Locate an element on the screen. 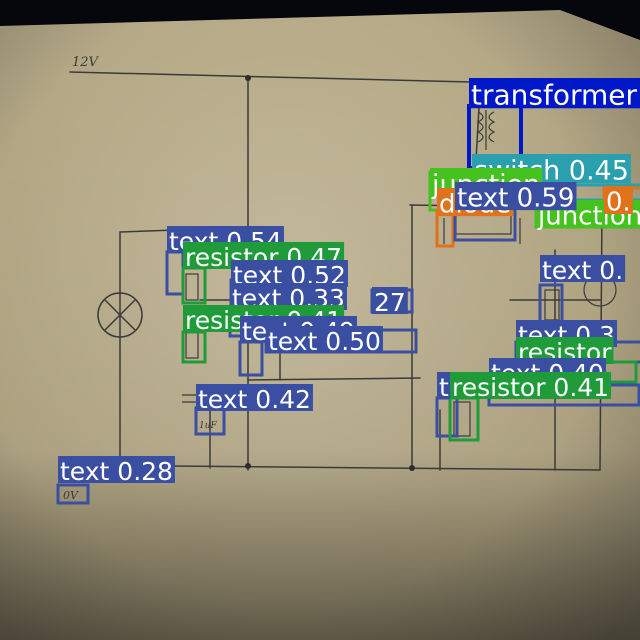 The height and width of the screenshot is (640, 640). t-detection-label: t is located at coordinates (444, 387).